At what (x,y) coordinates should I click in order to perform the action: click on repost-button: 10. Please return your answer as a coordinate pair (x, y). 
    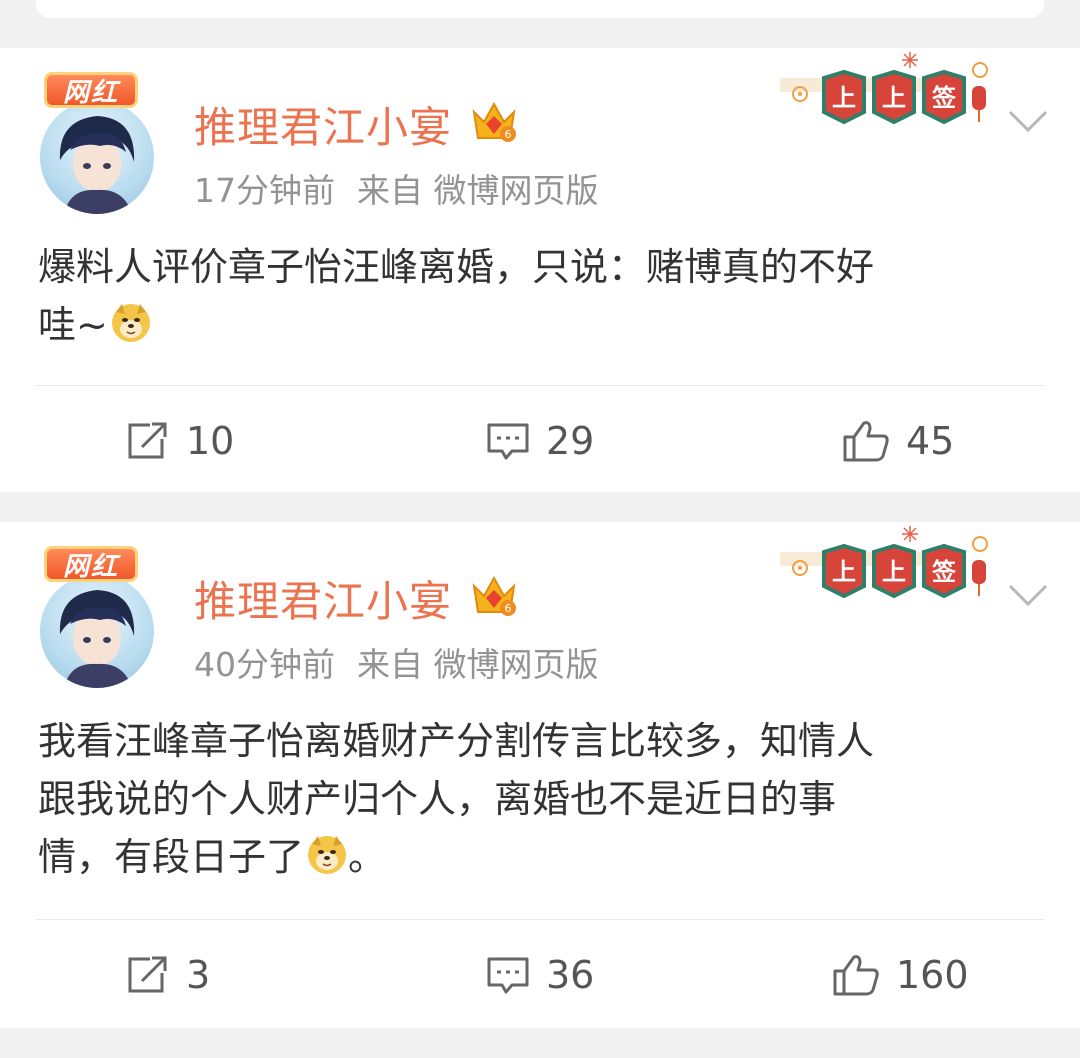
    Looking at the image, I should click on (180, 441).